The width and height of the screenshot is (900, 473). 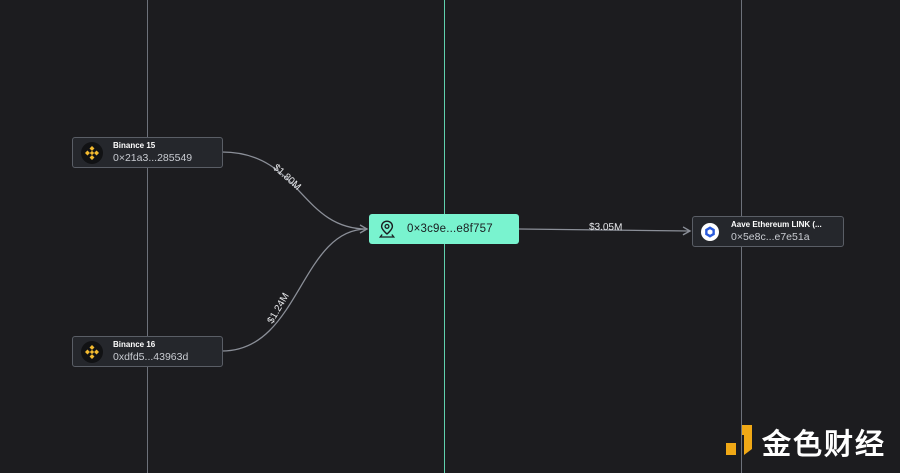 I want to click on watermark-text: 金色财经, so click(x=823, y=444).